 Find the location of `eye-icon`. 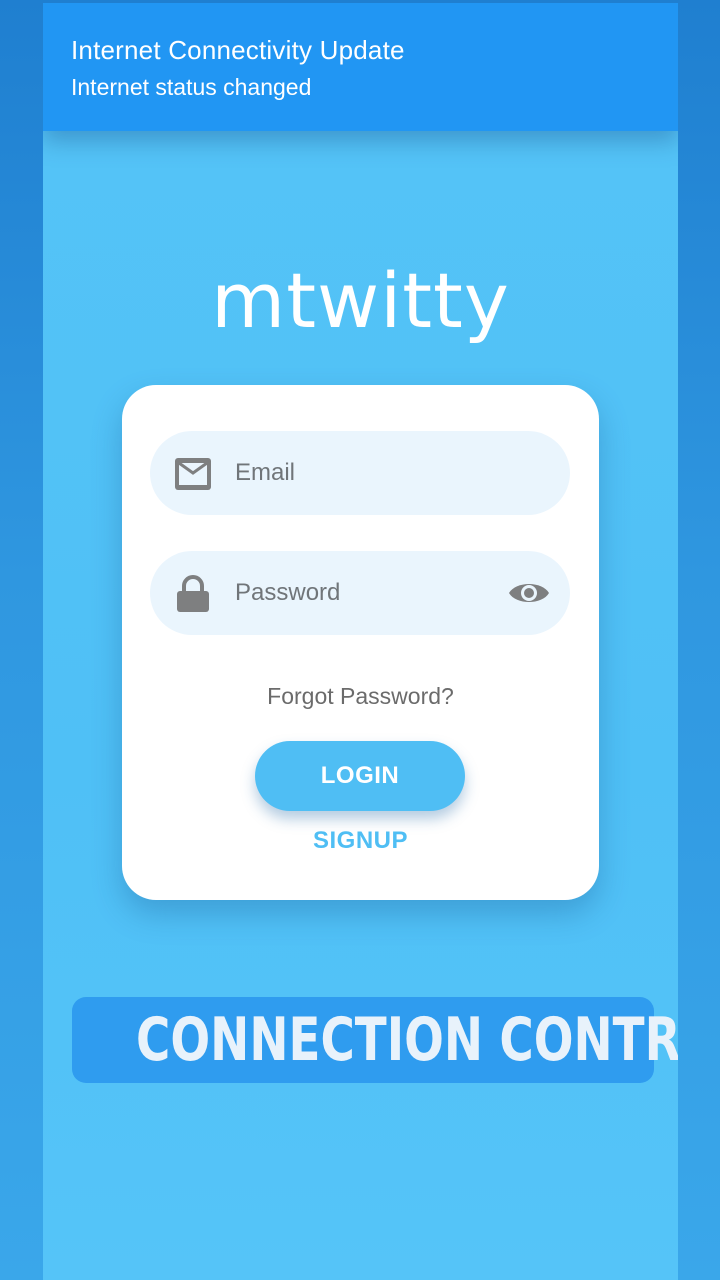

eye-icon is located at coordinates (529, 593).